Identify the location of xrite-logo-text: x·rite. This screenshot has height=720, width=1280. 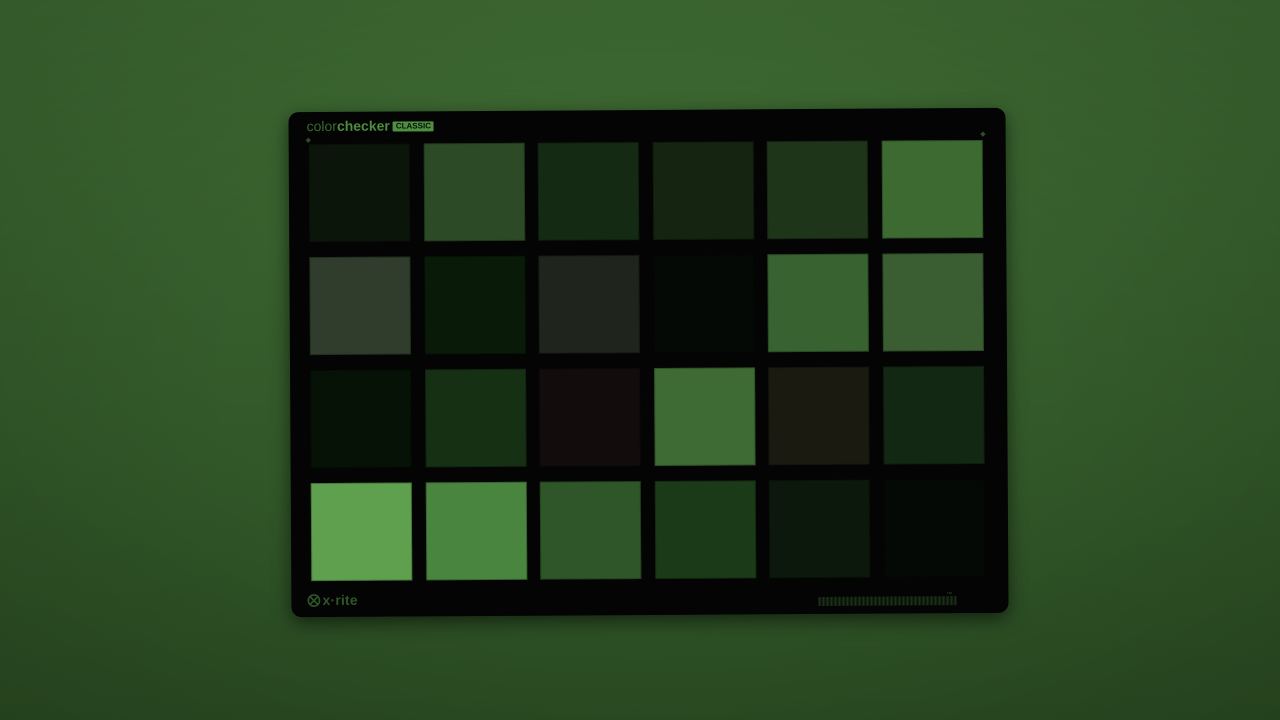
(340, 599).